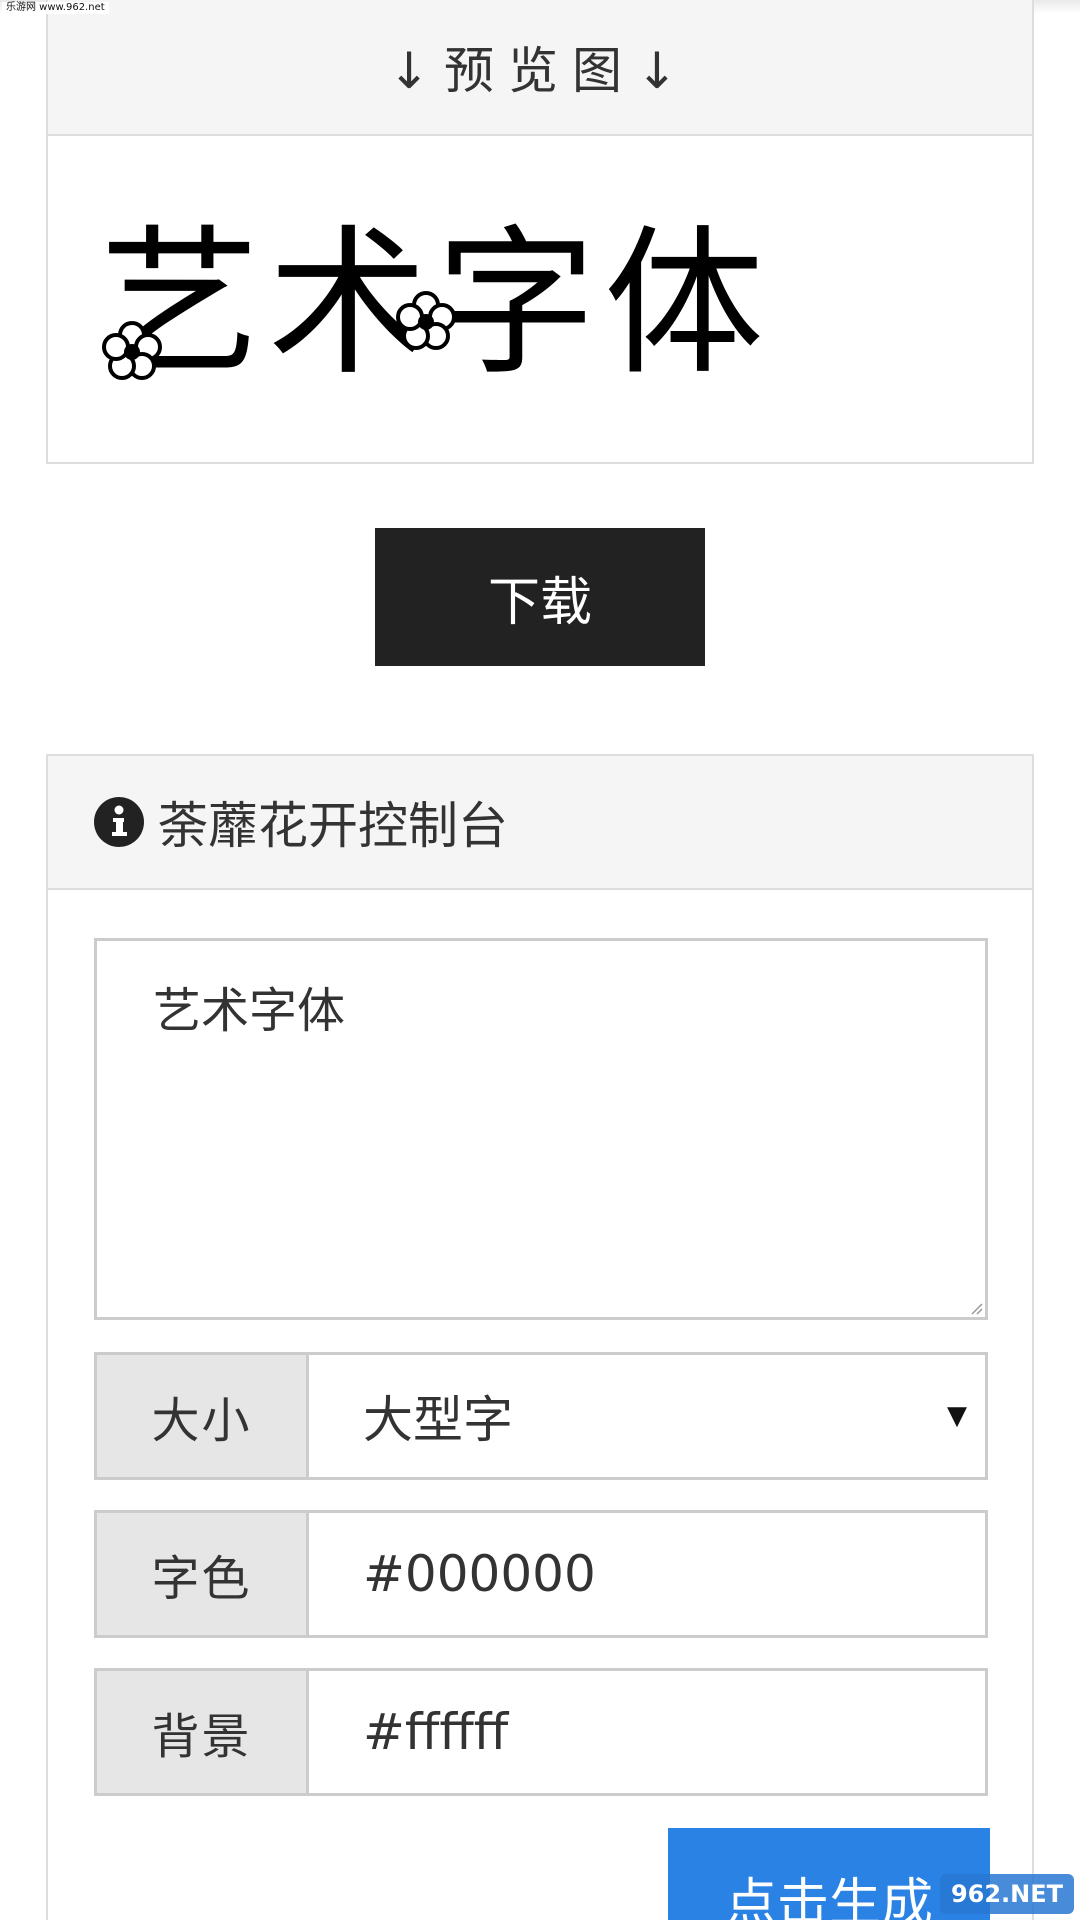 The height and width of the screenshot is (1920, 1080). Describe the element at coordinates (333, 826) in the screenshot. I see `console-title: 荼蘼花开控制台` at that location.